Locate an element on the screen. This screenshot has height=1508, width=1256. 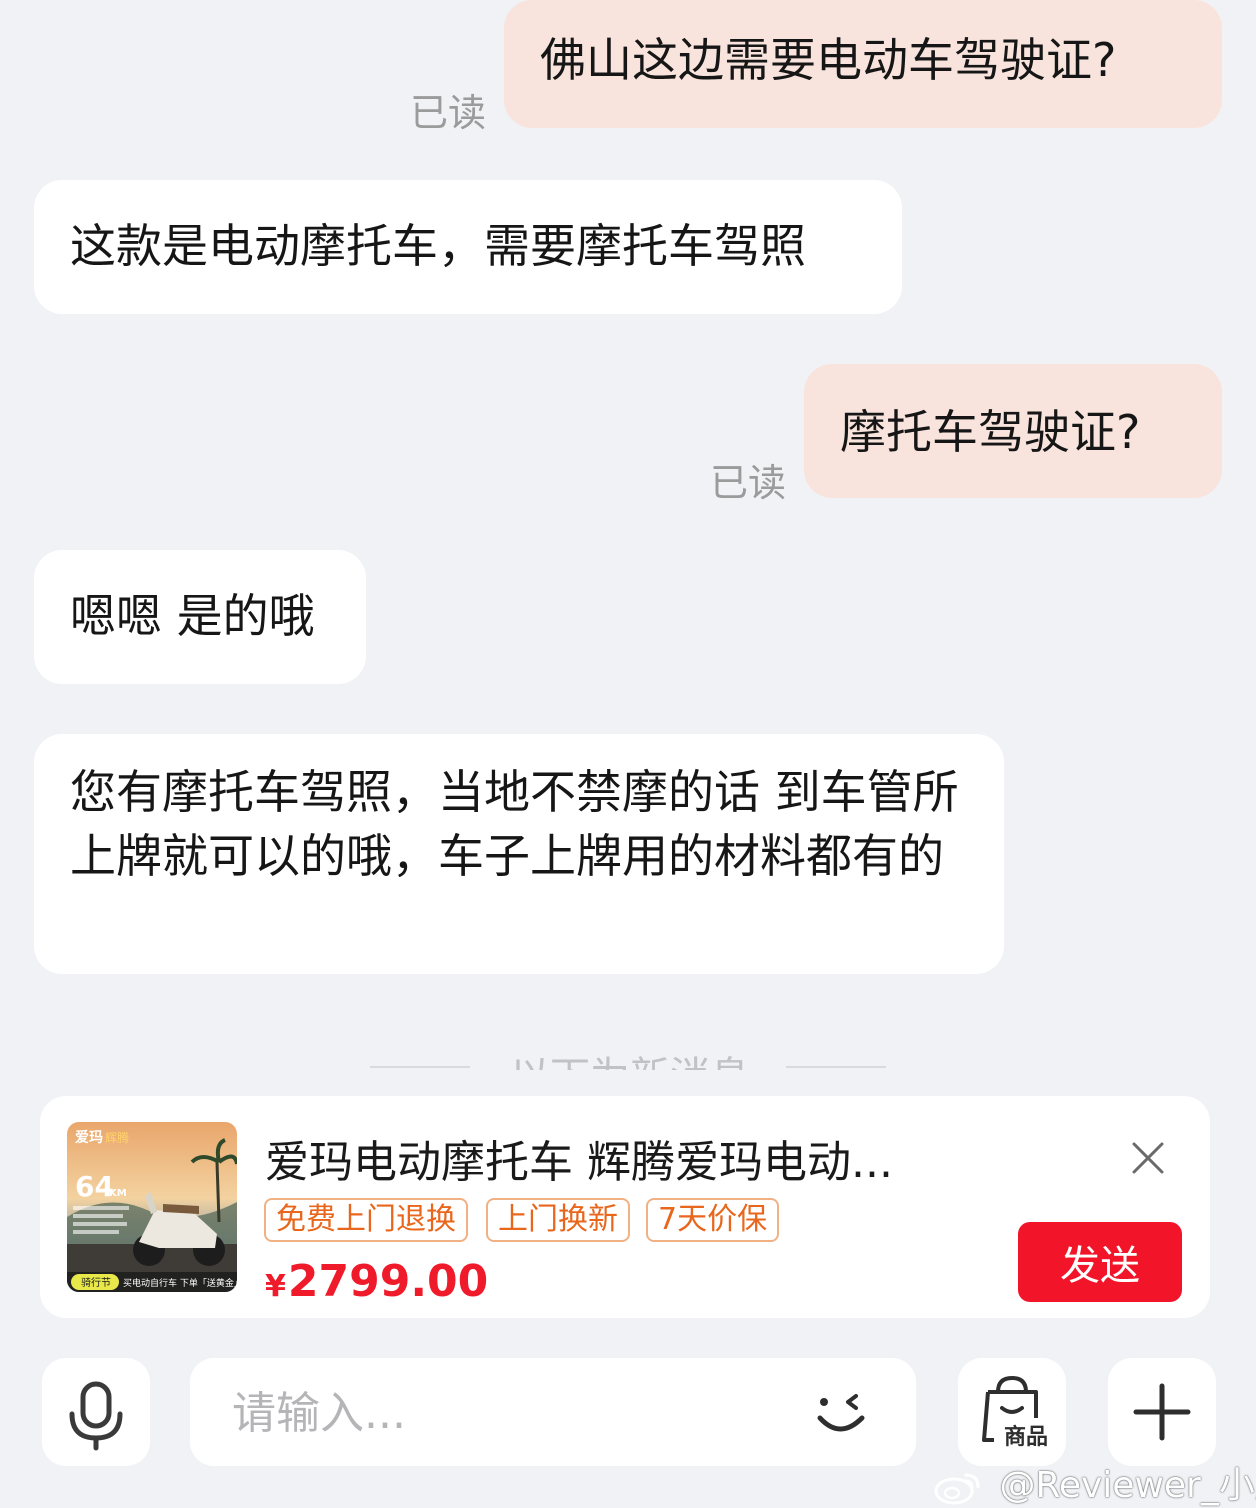
message-text: 嗯嗯 是的哦 is located at coordinates (192, 616).